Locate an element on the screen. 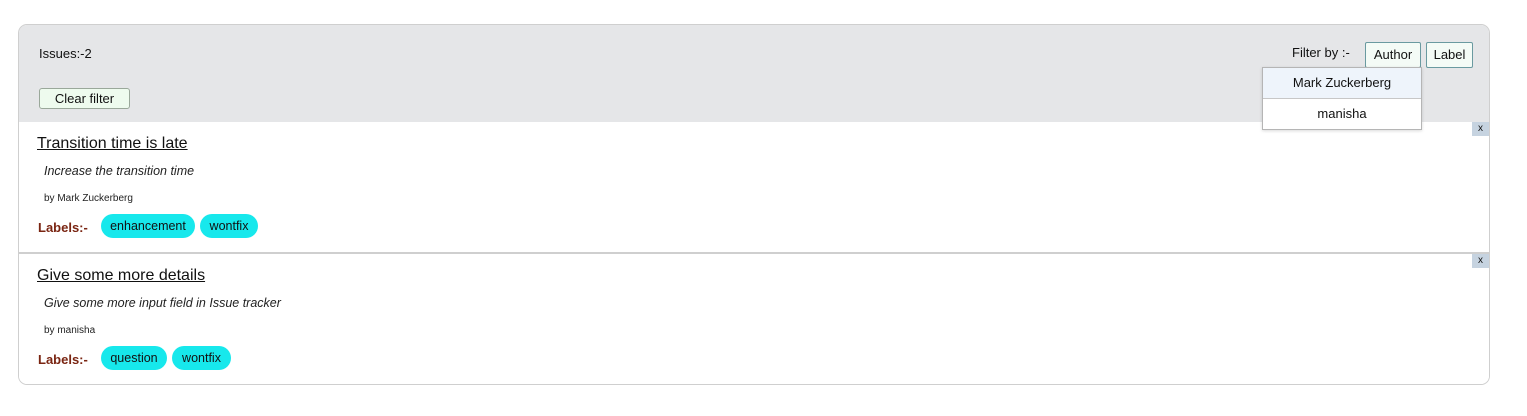 The width and height of the screenshot is (1527, 416). author-dropdown: Mark Zuckerberg manisha is located at coordinates (1342, 98).